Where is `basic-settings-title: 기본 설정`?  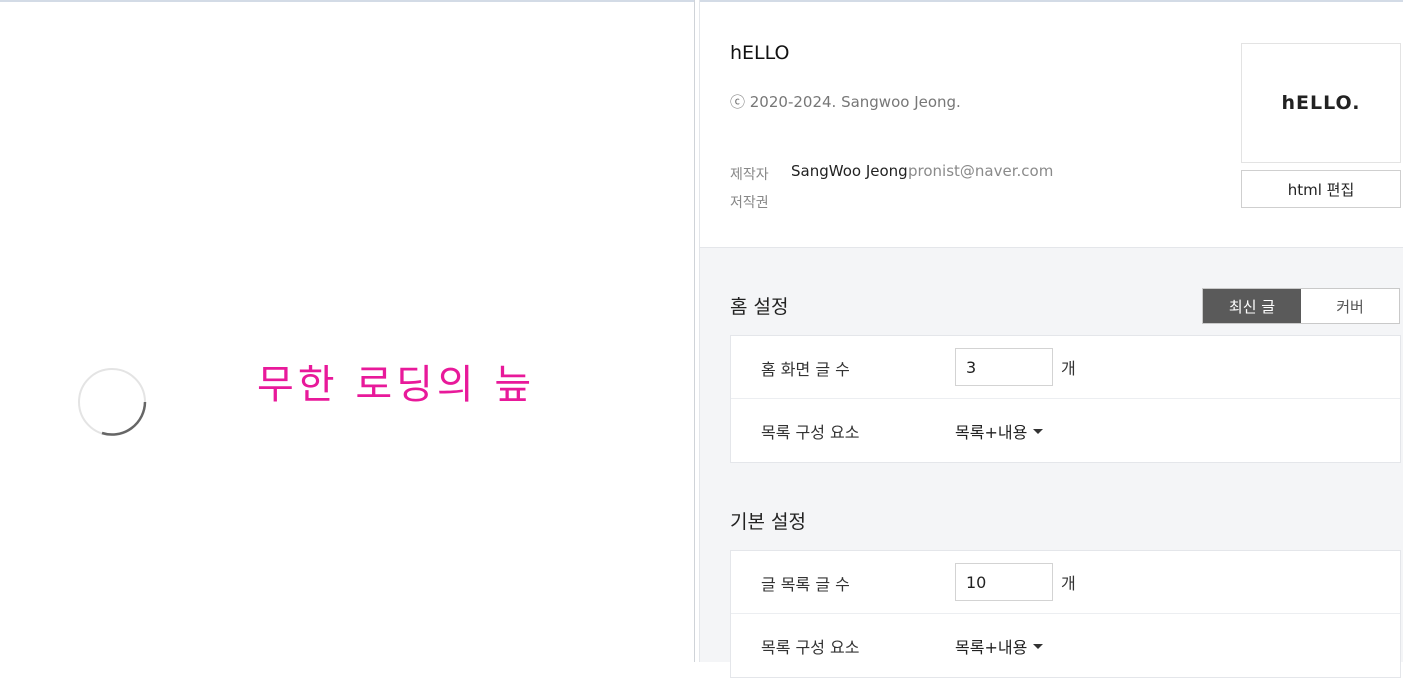 basic-settings-title: 기본 설정 is located at coordinates (768, 522).